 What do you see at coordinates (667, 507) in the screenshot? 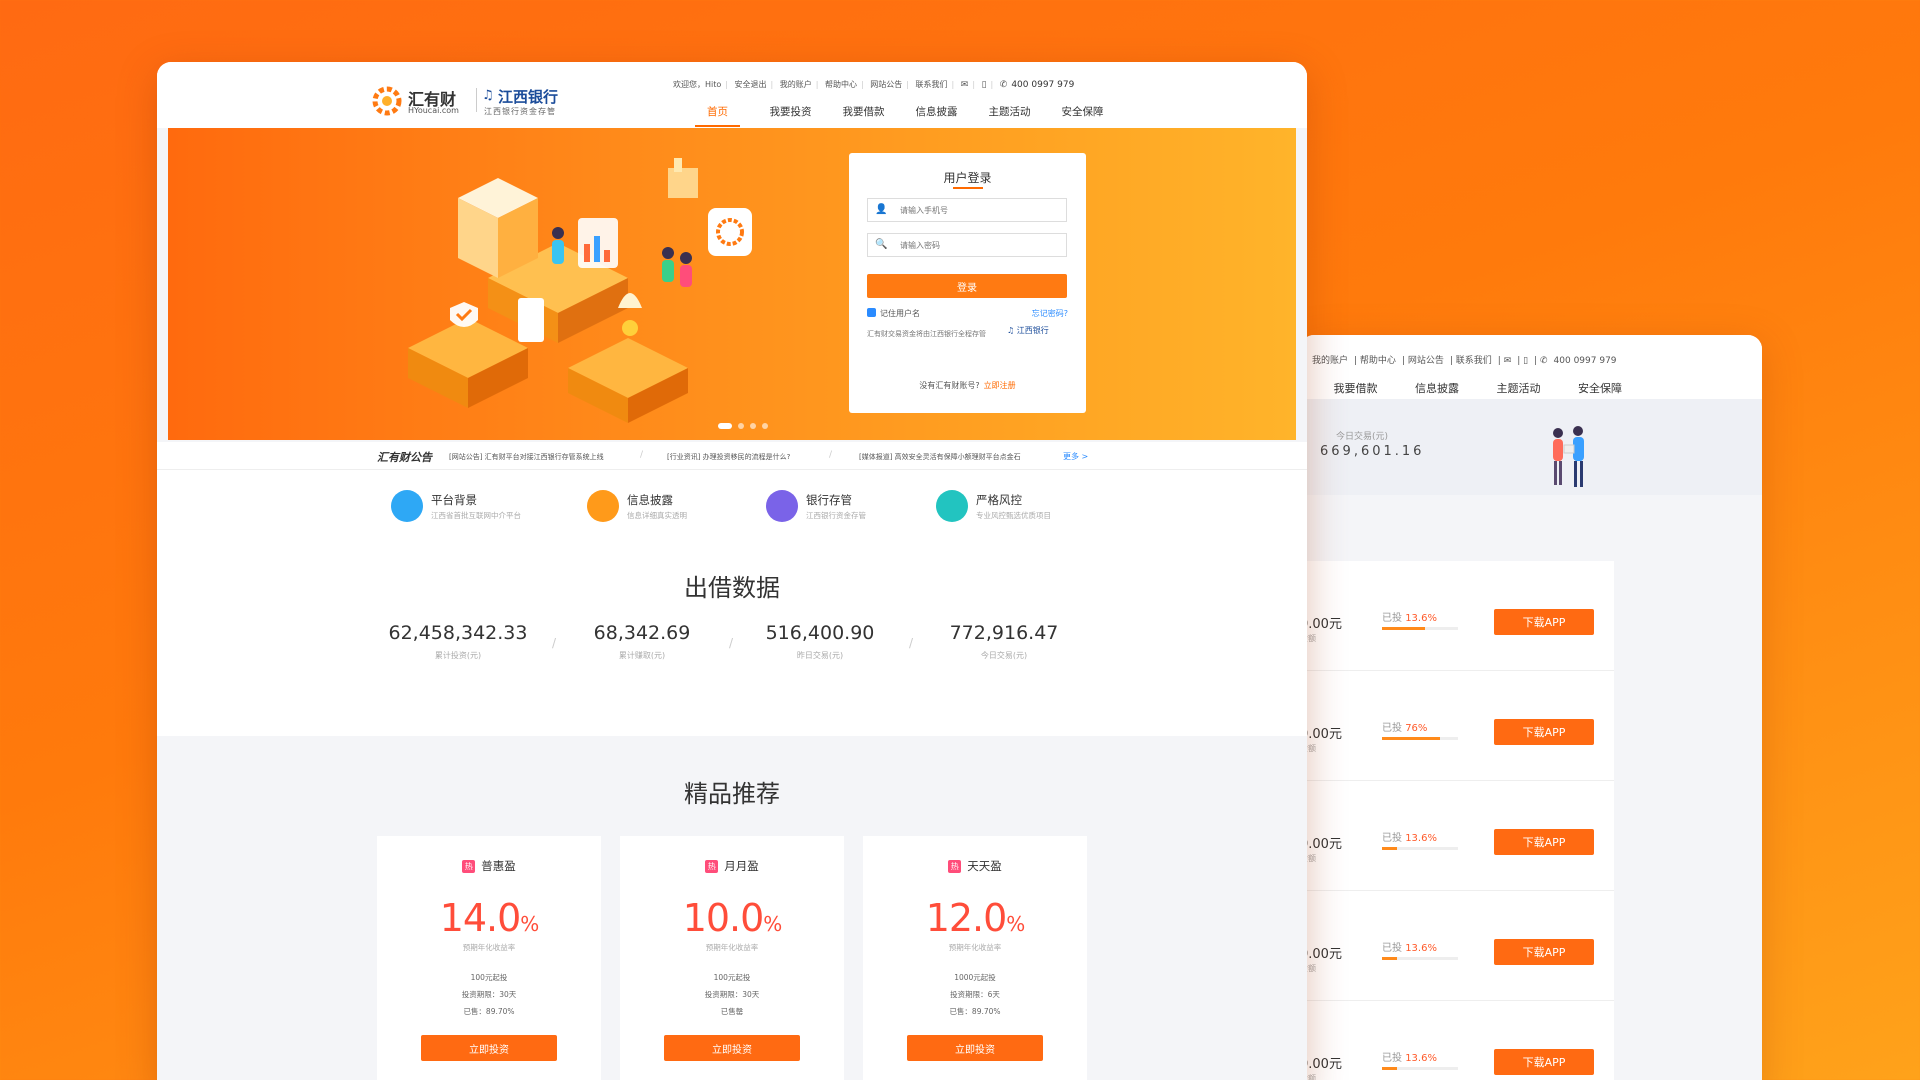
I see `feature-disclosure: 信息披露 信息详细真实透明` at bounding box center [667, 507].